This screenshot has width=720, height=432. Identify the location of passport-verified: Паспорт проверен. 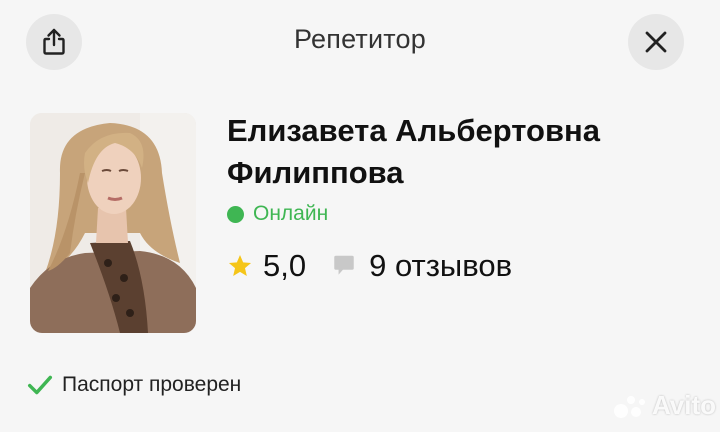
(134, 385).